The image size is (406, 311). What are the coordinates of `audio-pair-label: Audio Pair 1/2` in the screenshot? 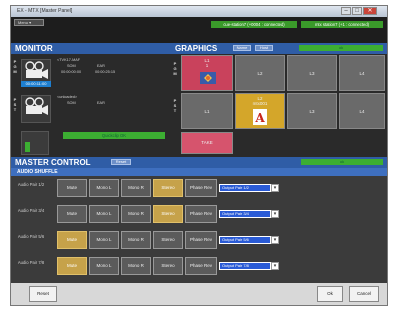 It's located at (31, 184).